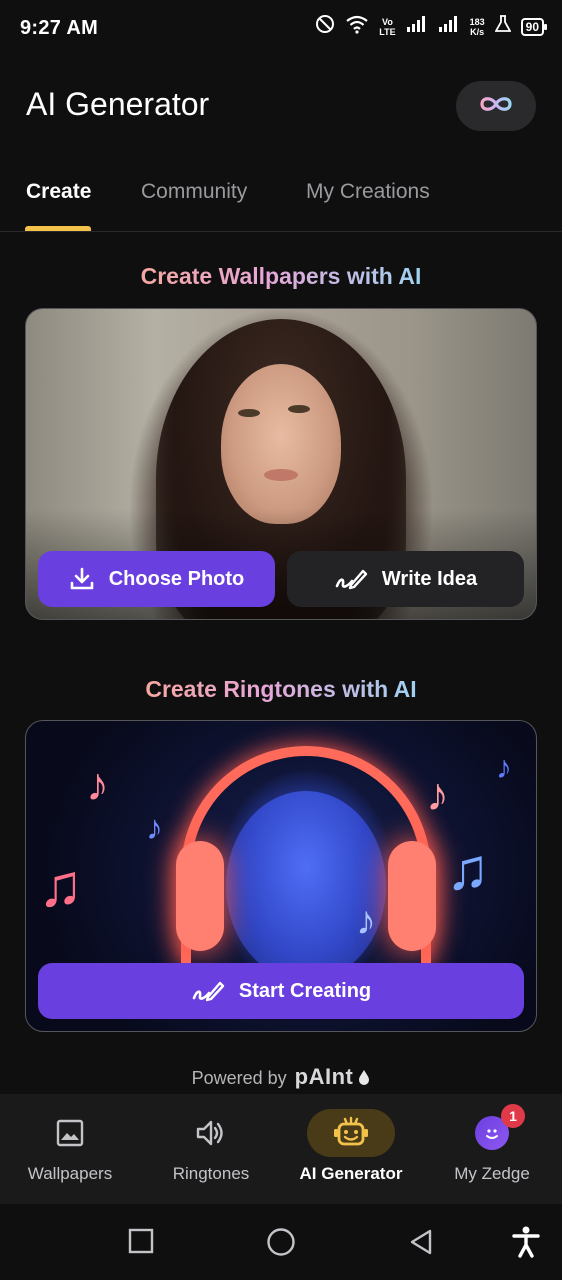 The width and height of the screenshot is (562, 1280). What do you see at coordinates (429, 578) in the screenshot?
I see `write-idea-label: Write Idea` at bounding box center [429, 578].